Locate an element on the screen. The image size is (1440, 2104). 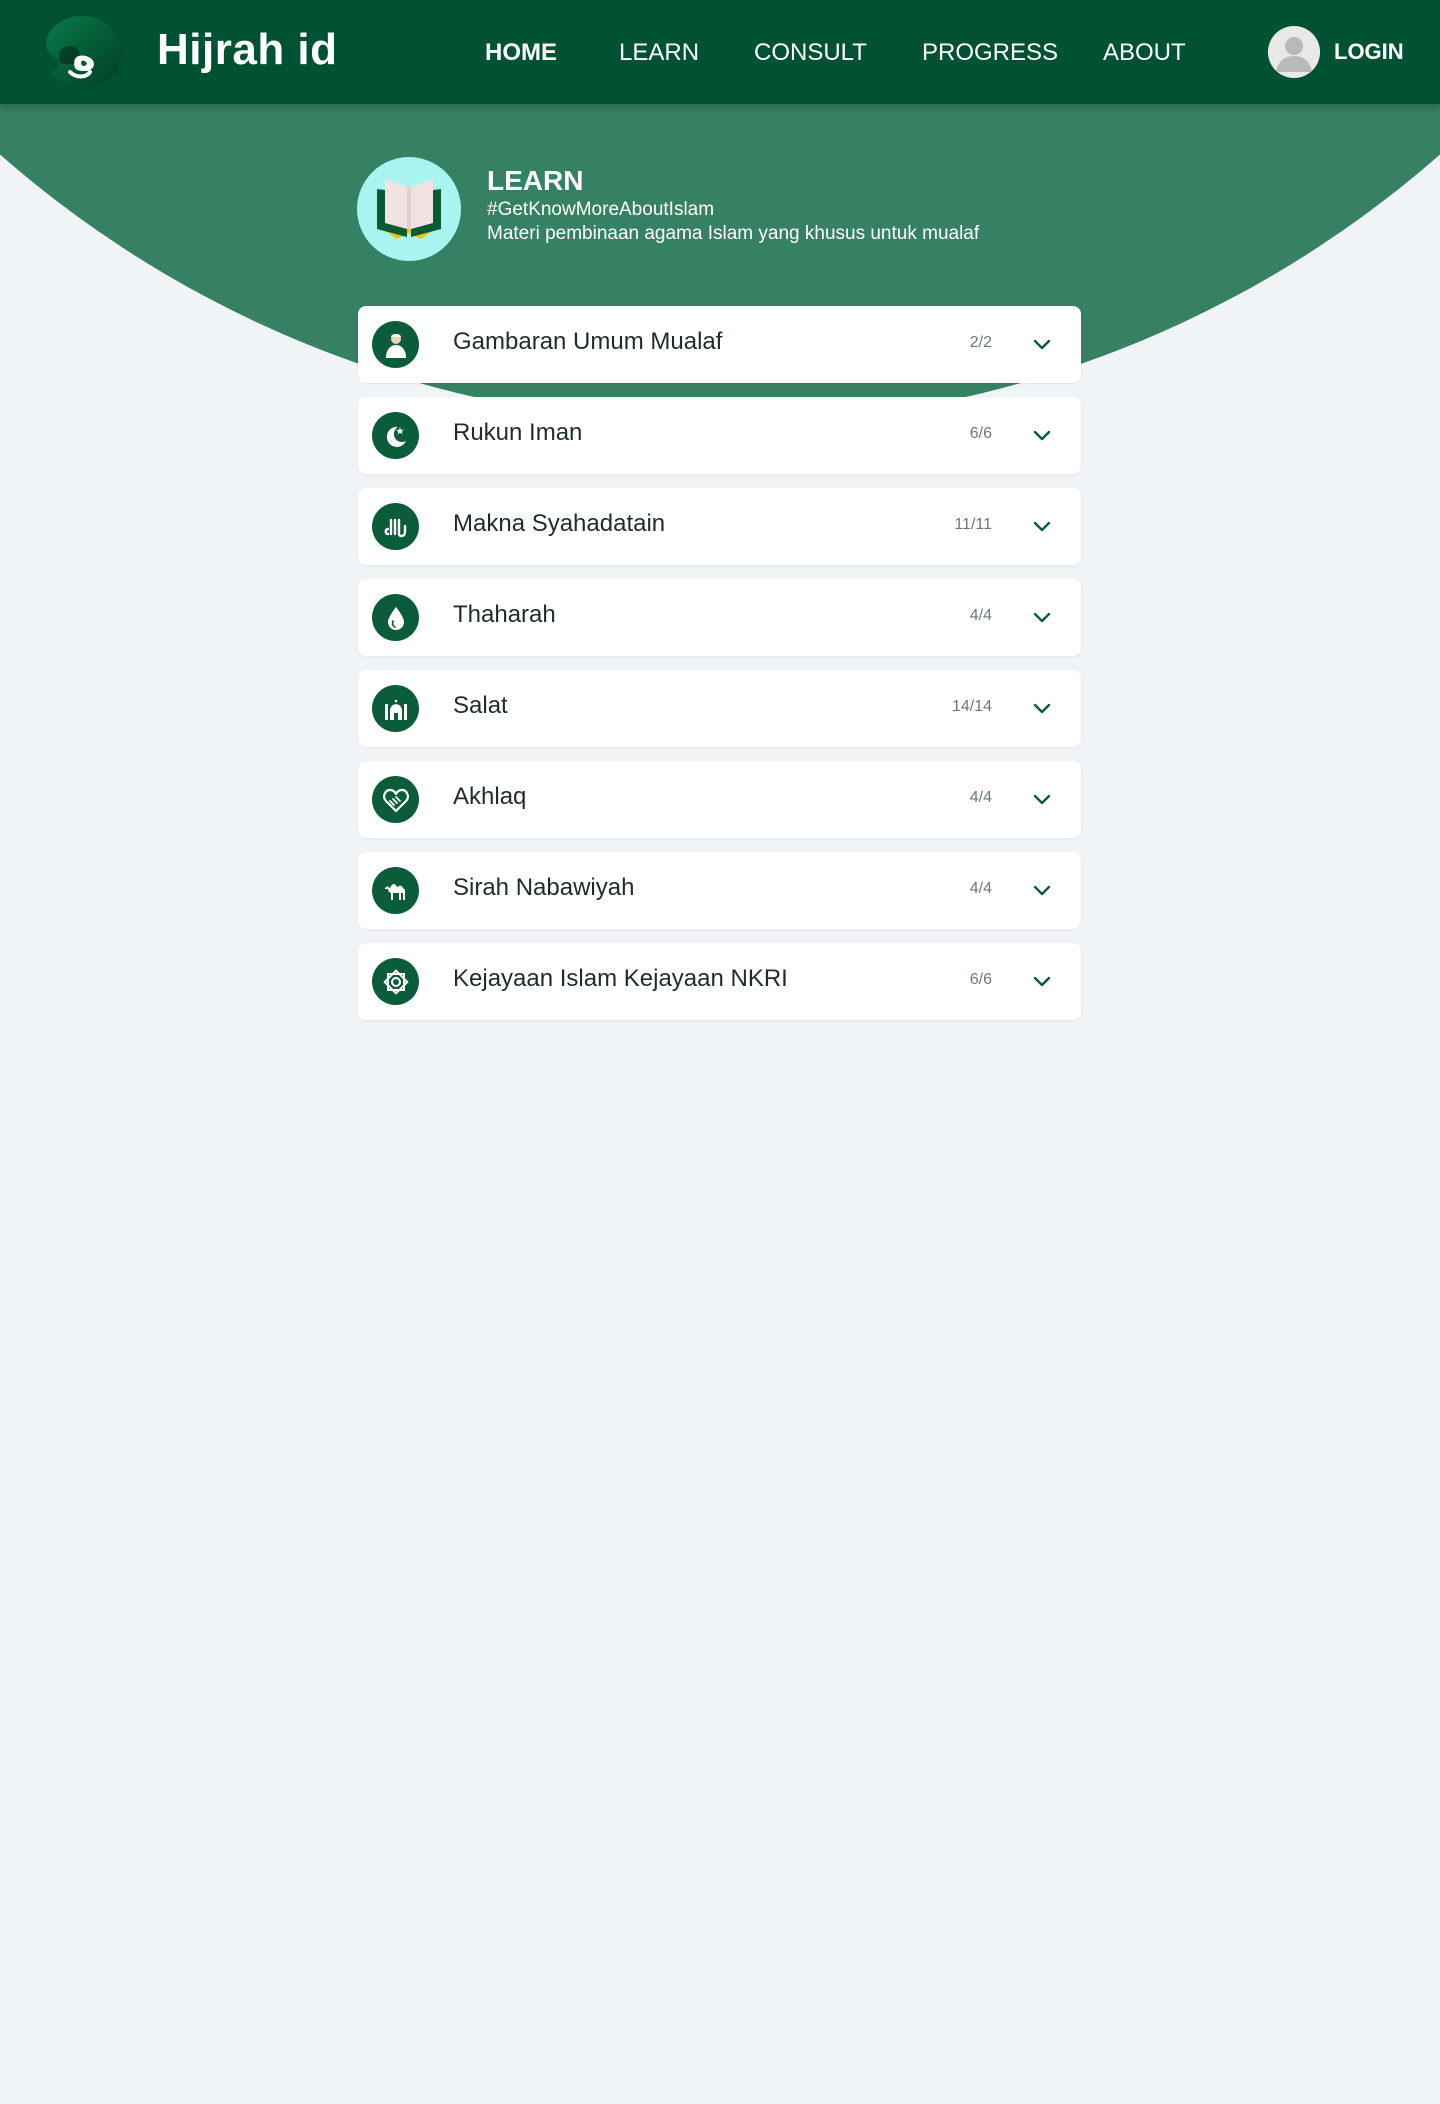
topic-item: Kejayaan Islam Kejayaan NKRI 6/6 is located at coordinates (719, 981).